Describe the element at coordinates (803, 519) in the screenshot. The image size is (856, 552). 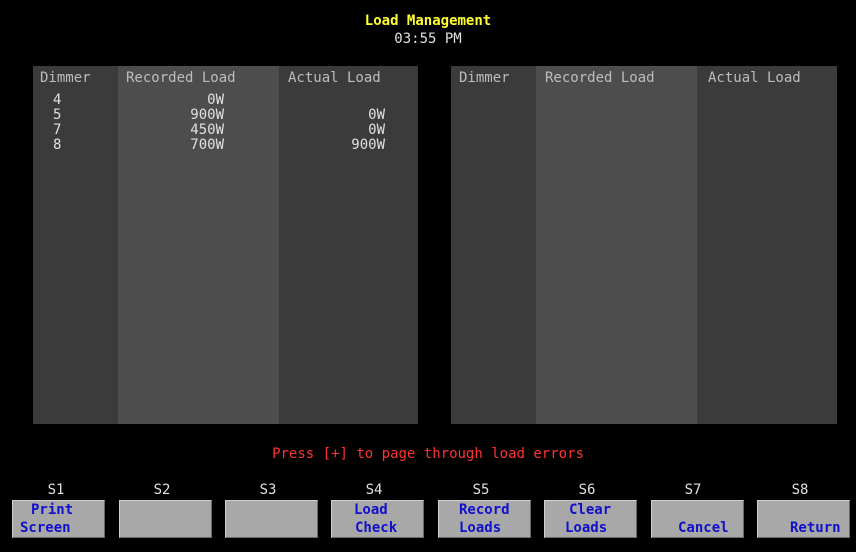
I see `return-button: Return` at that location.